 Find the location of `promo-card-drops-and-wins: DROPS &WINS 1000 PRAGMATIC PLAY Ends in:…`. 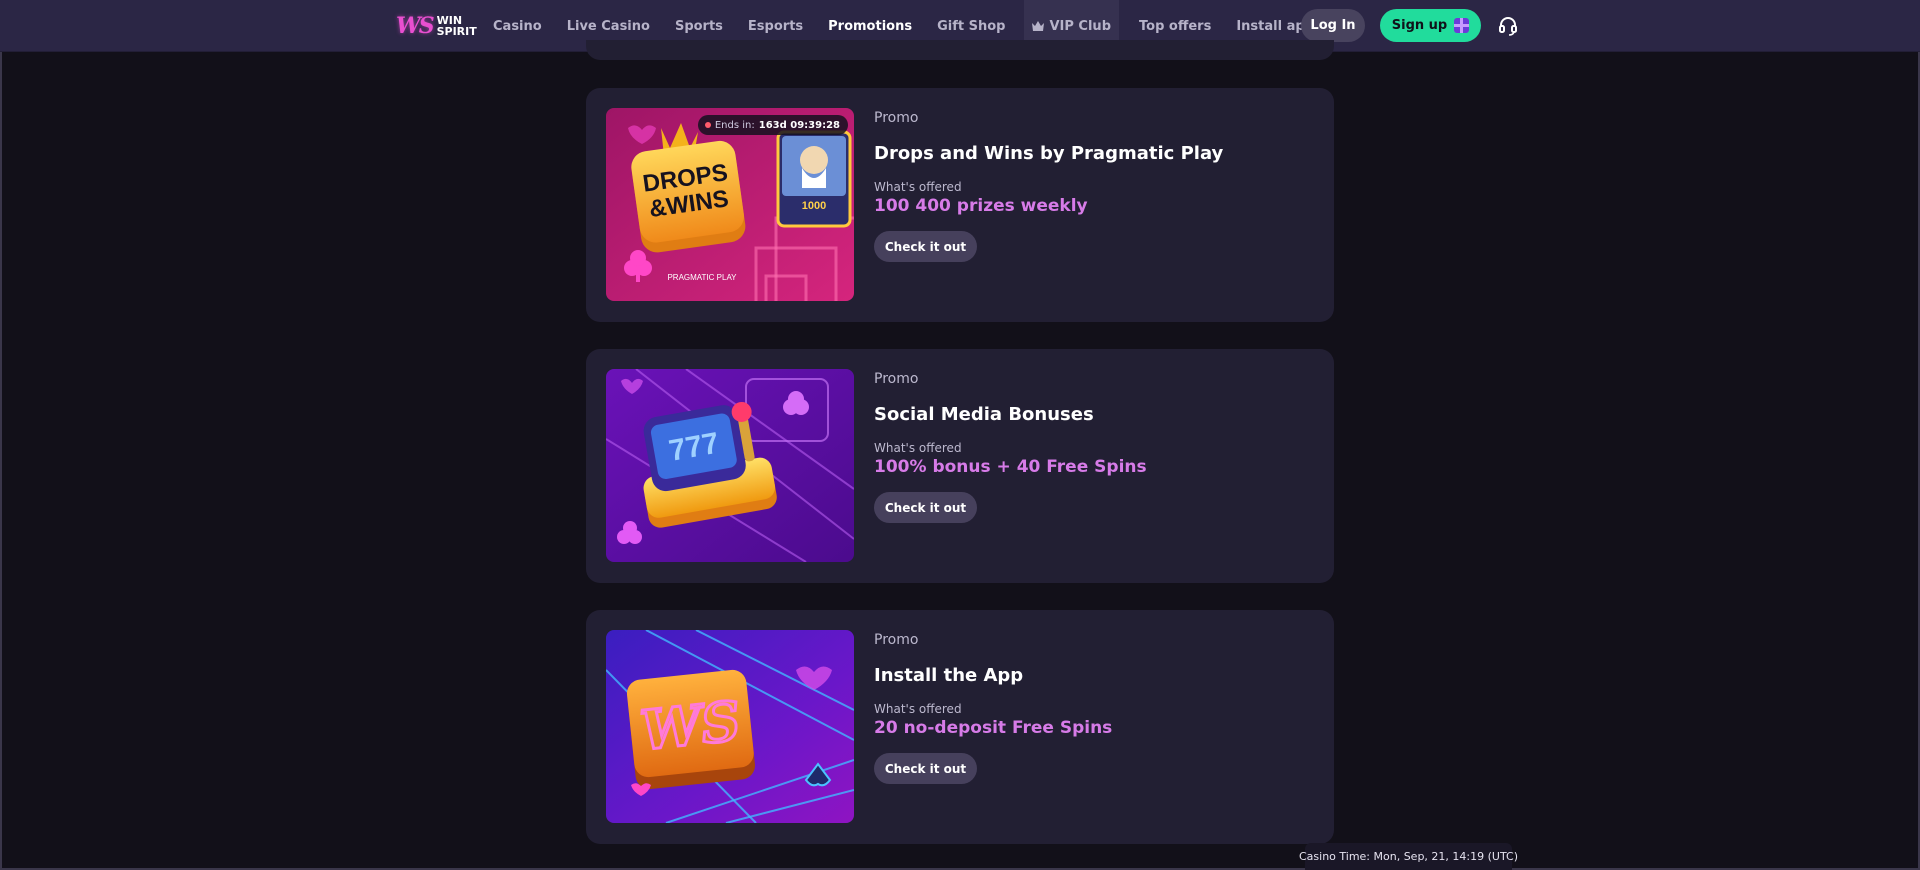

promo-card-drops-and-wins: DROPS &WINS 1000 PRAGMATIC PLAY Ends in:… is located at coordinates (960, 205).